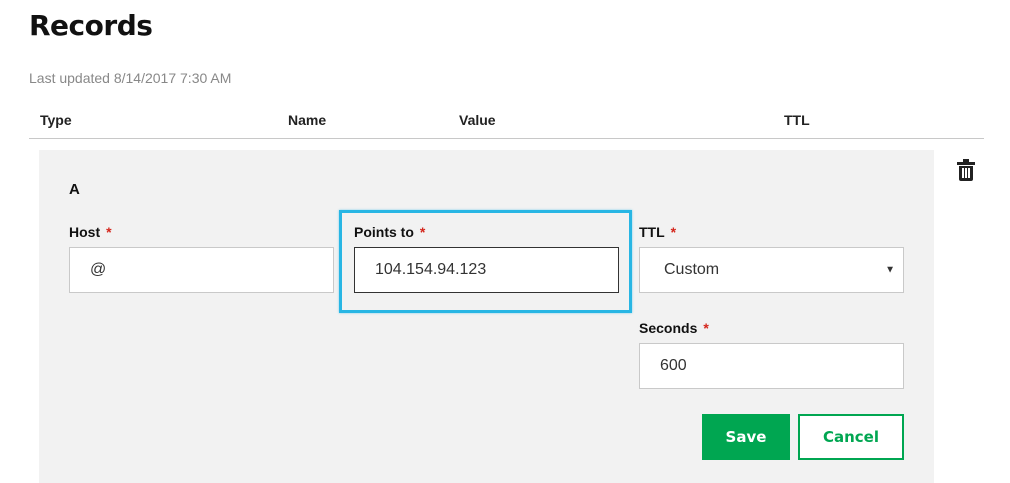 This screenshot has height=483, width=1010. I want to click on seconds-input-value: 600, so click(673, 365).